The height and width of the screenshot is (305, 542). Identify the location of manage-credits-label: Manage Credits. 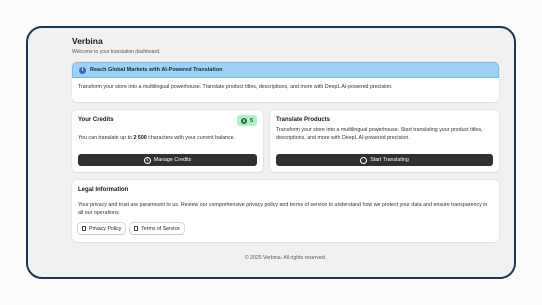
(172, 160).